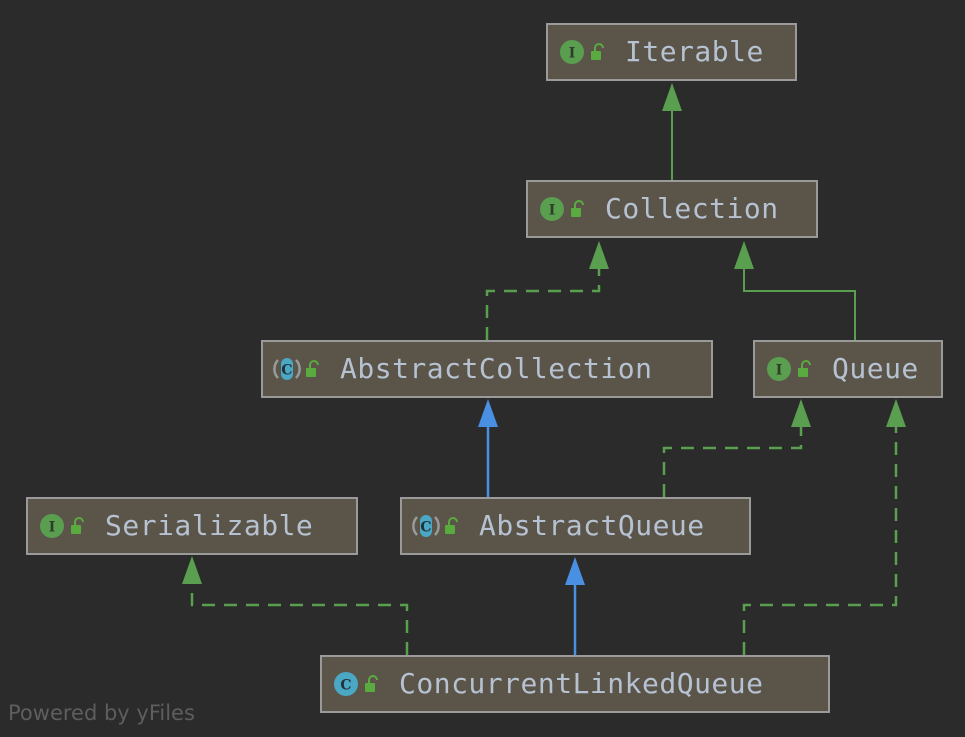 The height and width of the screenshot is (737, 965). Describe the element at coordinates (547, 290) in the screenshot. I see `edge-abstract-collection-to-collection` at that location.